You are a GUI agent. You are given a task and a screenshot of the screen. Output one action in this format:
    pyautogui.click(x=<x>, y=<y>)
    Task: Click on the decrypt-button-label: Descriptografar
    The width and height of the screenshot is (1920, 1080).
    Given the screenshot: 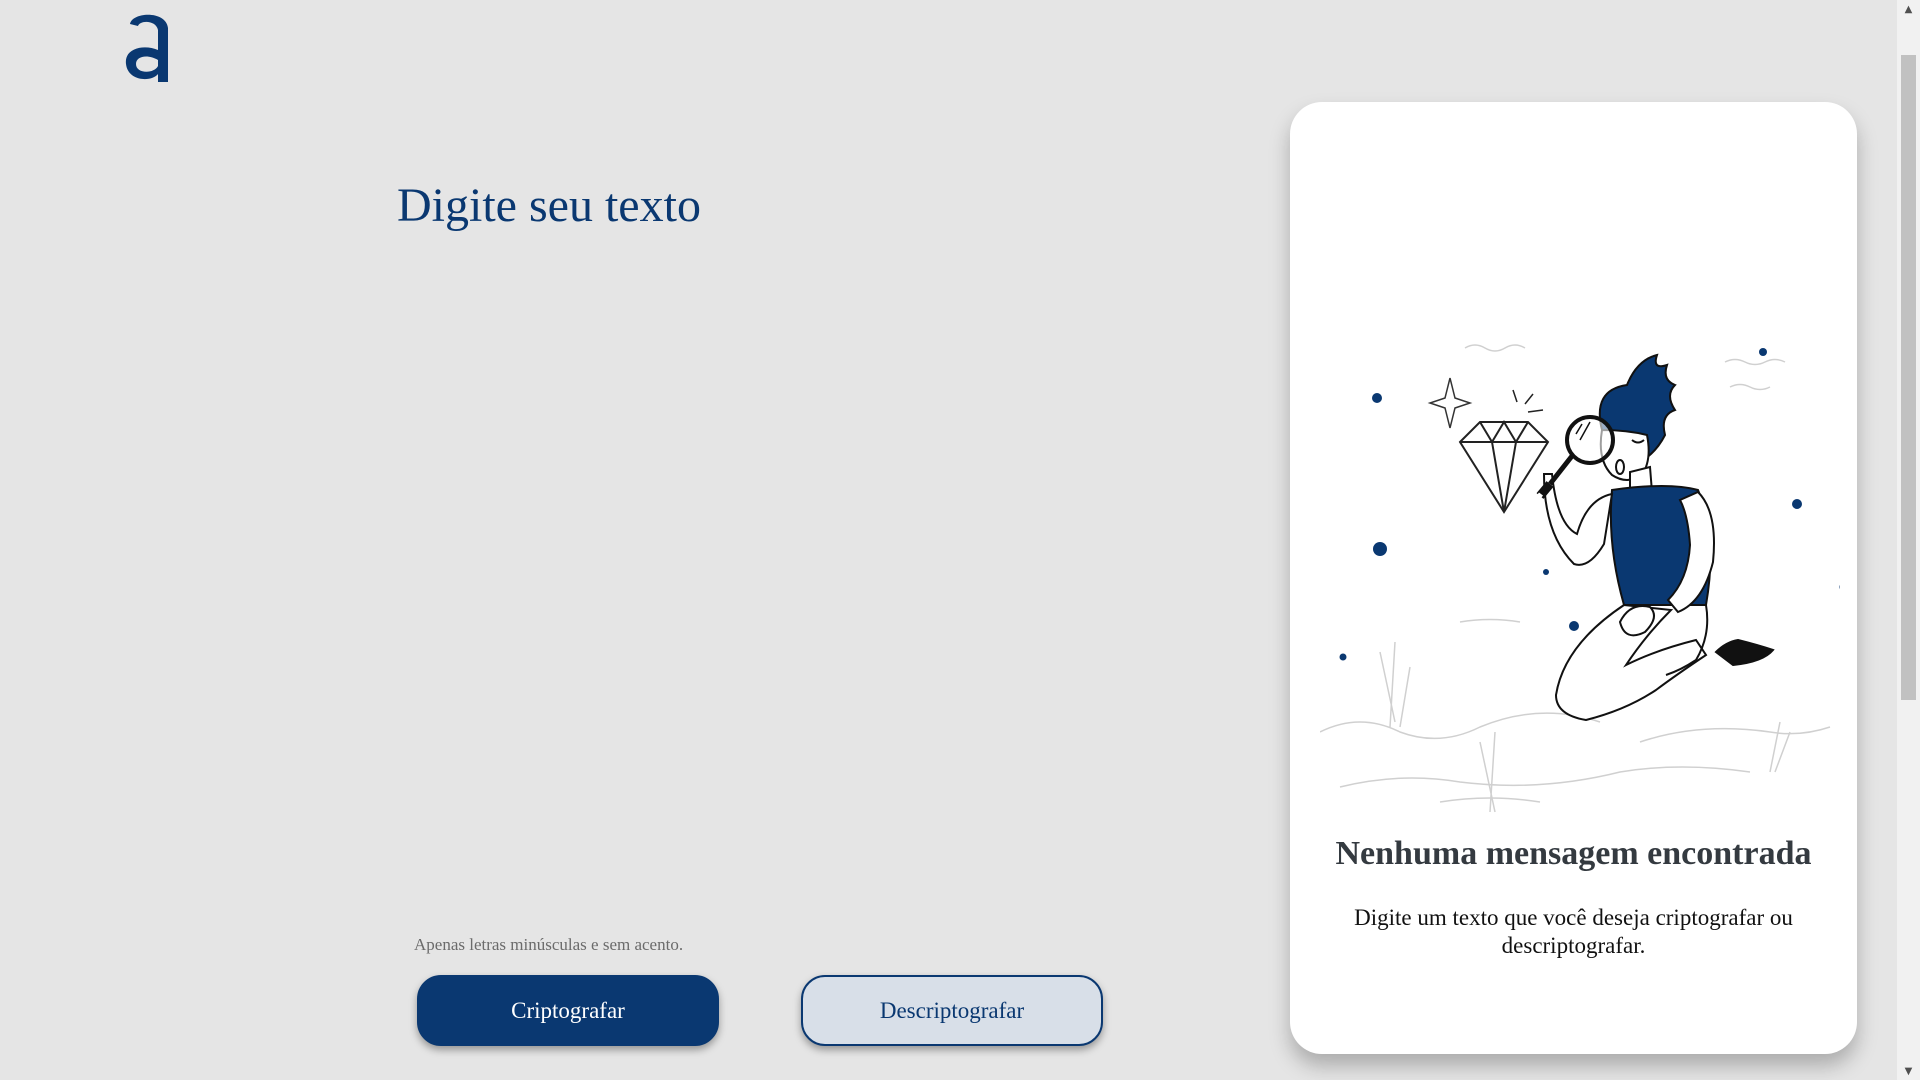 What is the action you would take?
    pyautogui.click(x=952, y=1010)
    